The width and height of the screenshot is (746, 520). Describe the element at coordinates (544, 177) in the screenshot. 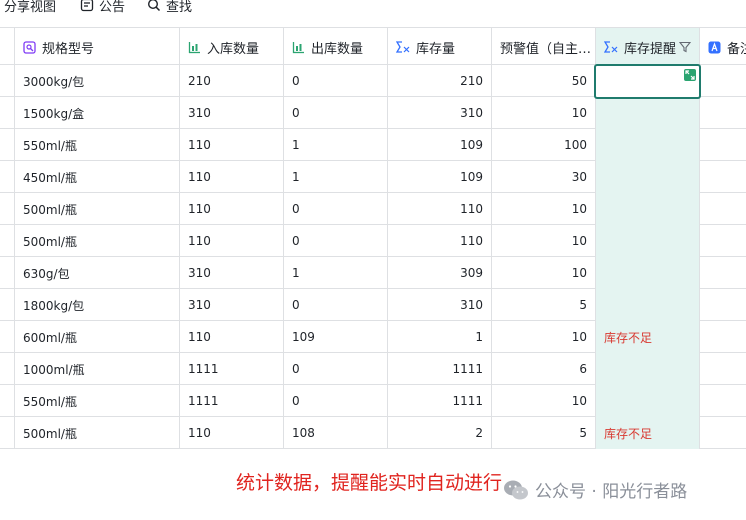

I see `cell-warn: 30` at that location.